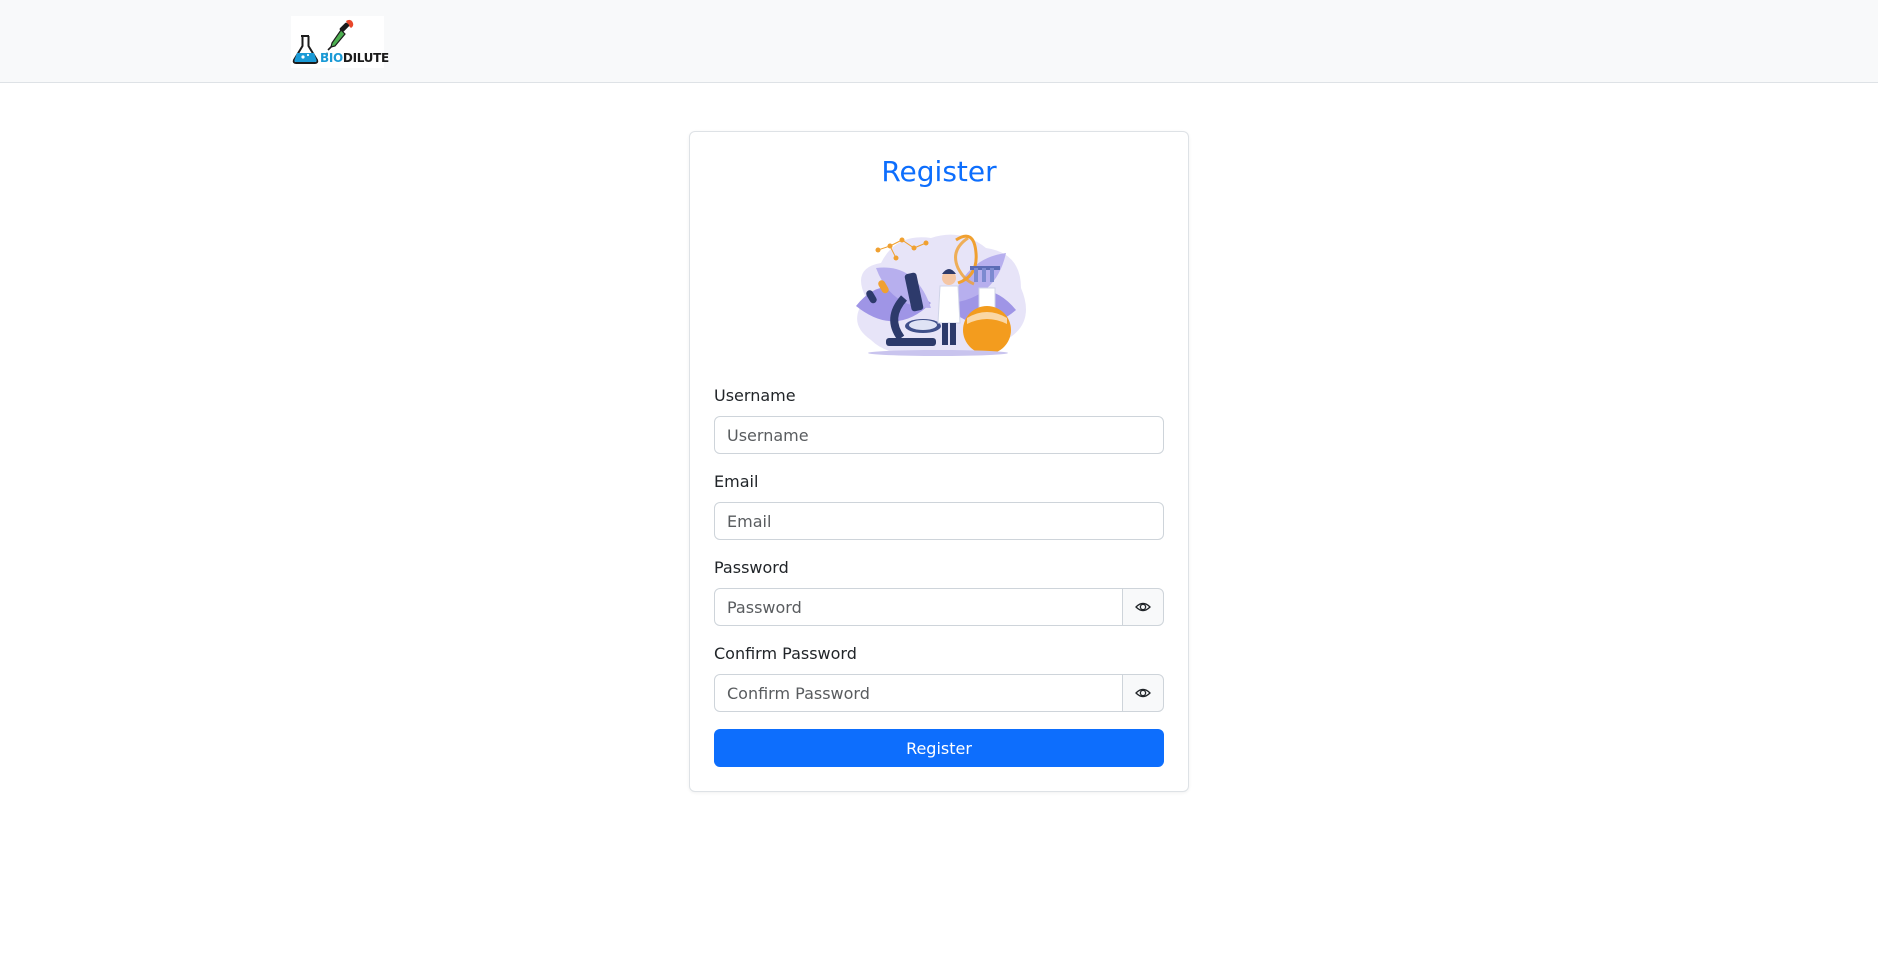 This screenshot has height=964, width=1878. I want to click on brand-logo: BIODILUTE, so click(340, 42).